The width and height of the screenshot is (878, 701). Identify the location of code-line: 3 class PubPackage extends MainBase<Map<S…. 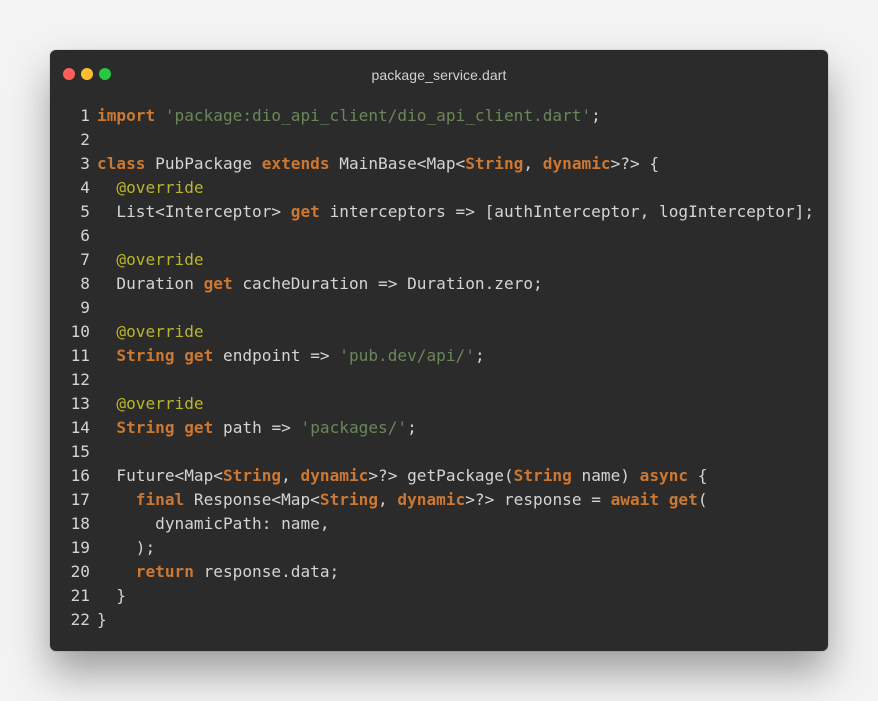
(439, 164).